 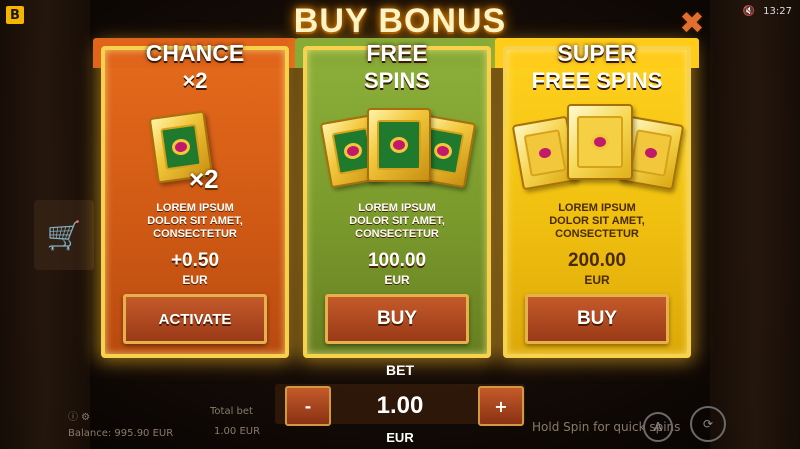 I want to click on close-icon: ✖, so click(x=692, y=23).